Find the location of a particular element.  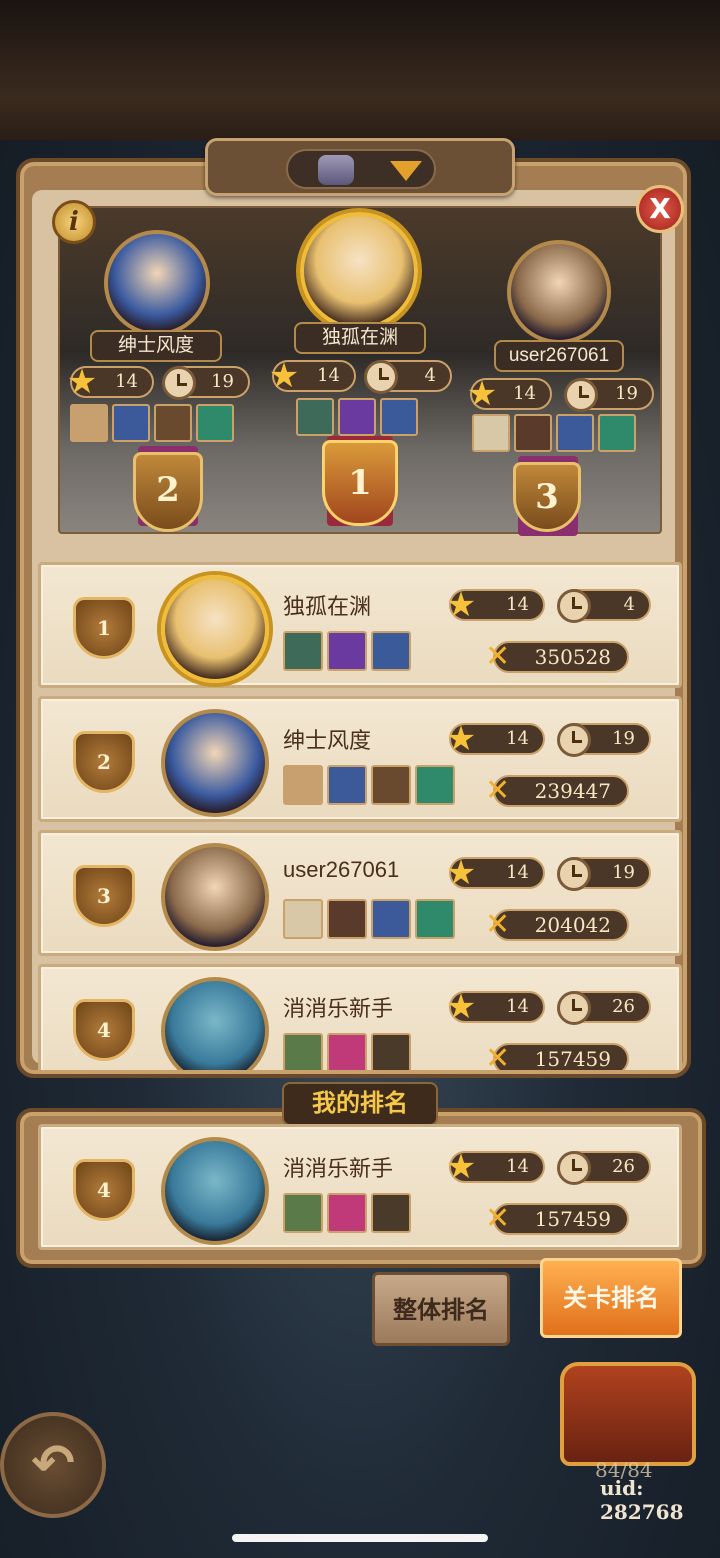

my-rank-title: 我的排名 is located at coordinates (360, 1104).